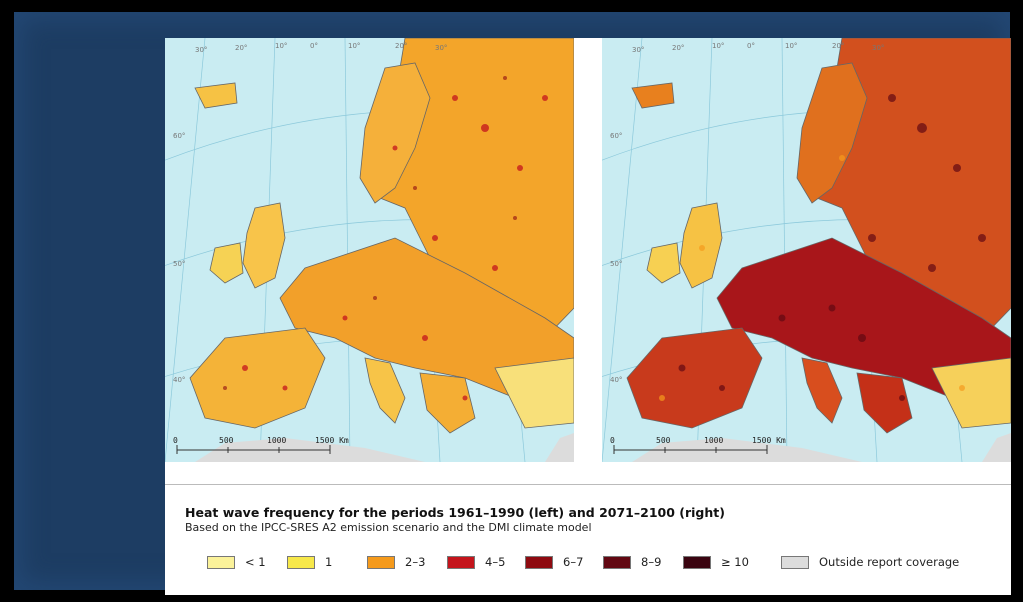 This screenshot has height=602, width=1023. What do you see at coordinates (396, 562) in the screenshot?
I see `legend-item: 2–3` at bounding box center [396, 562].